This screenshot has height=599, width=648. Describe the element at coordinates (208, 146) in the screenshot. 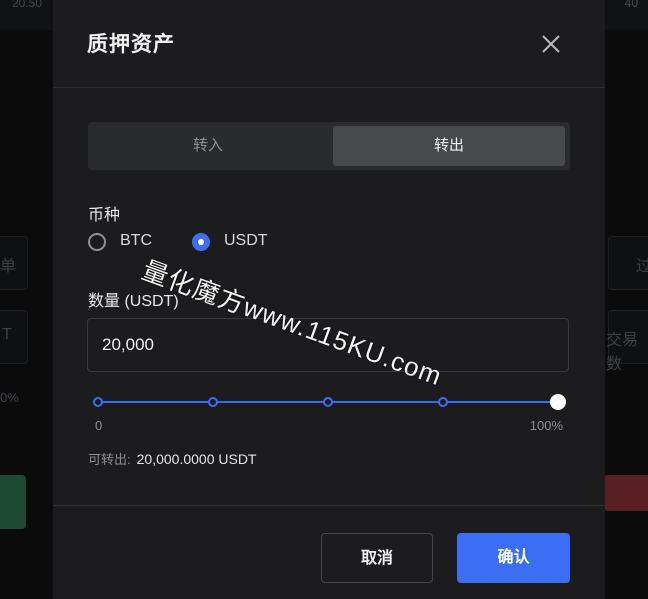

I see `tab-transfer-in: 转入` at that location.